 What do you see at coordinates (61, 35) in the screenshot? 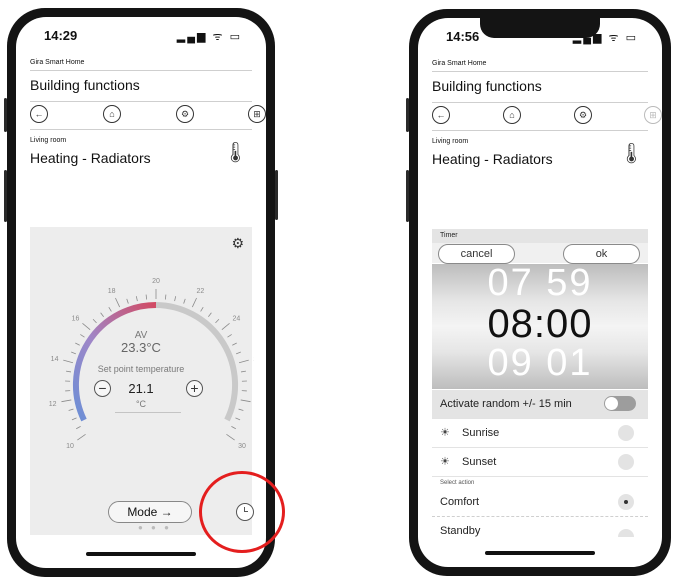
I see `status-time: 14:29` at bounding box center [61, 35].